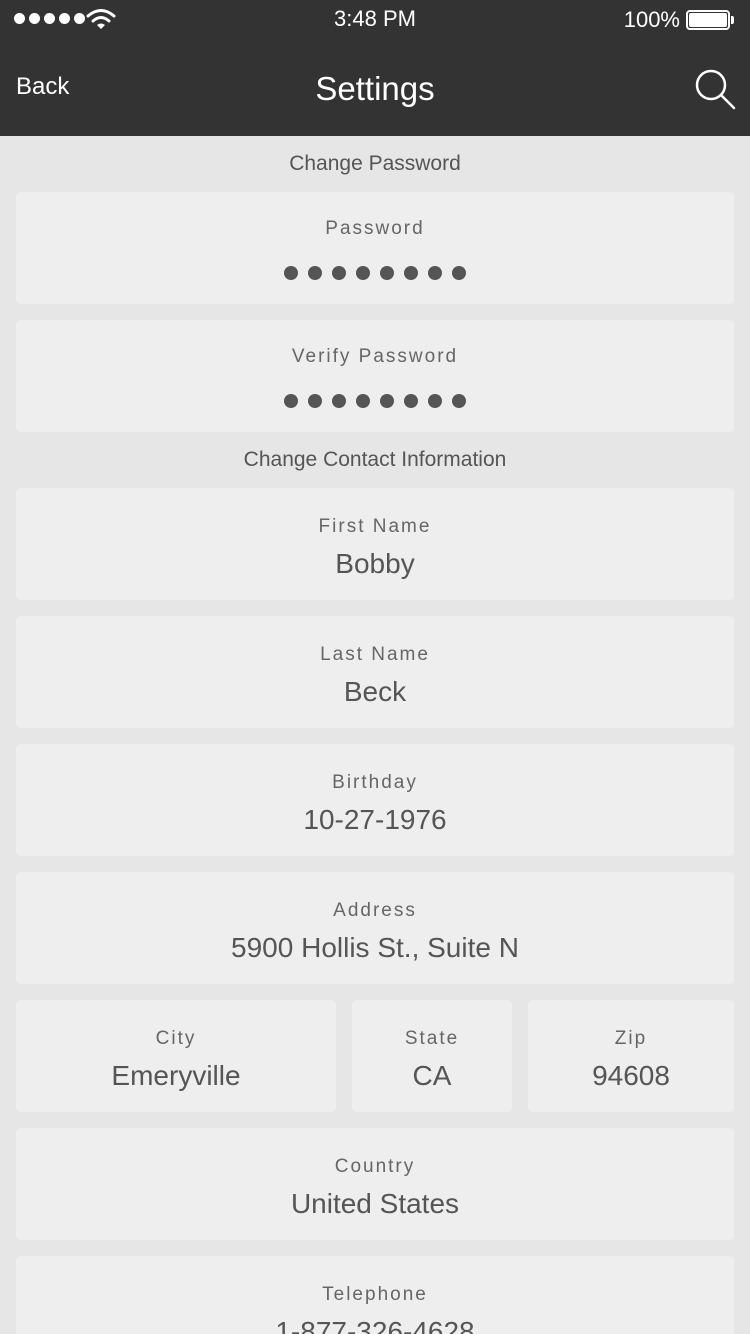 This screenshot has width=750, height=1334. I want to click on first-name-field: First Name Bobby, so click(375, 544).